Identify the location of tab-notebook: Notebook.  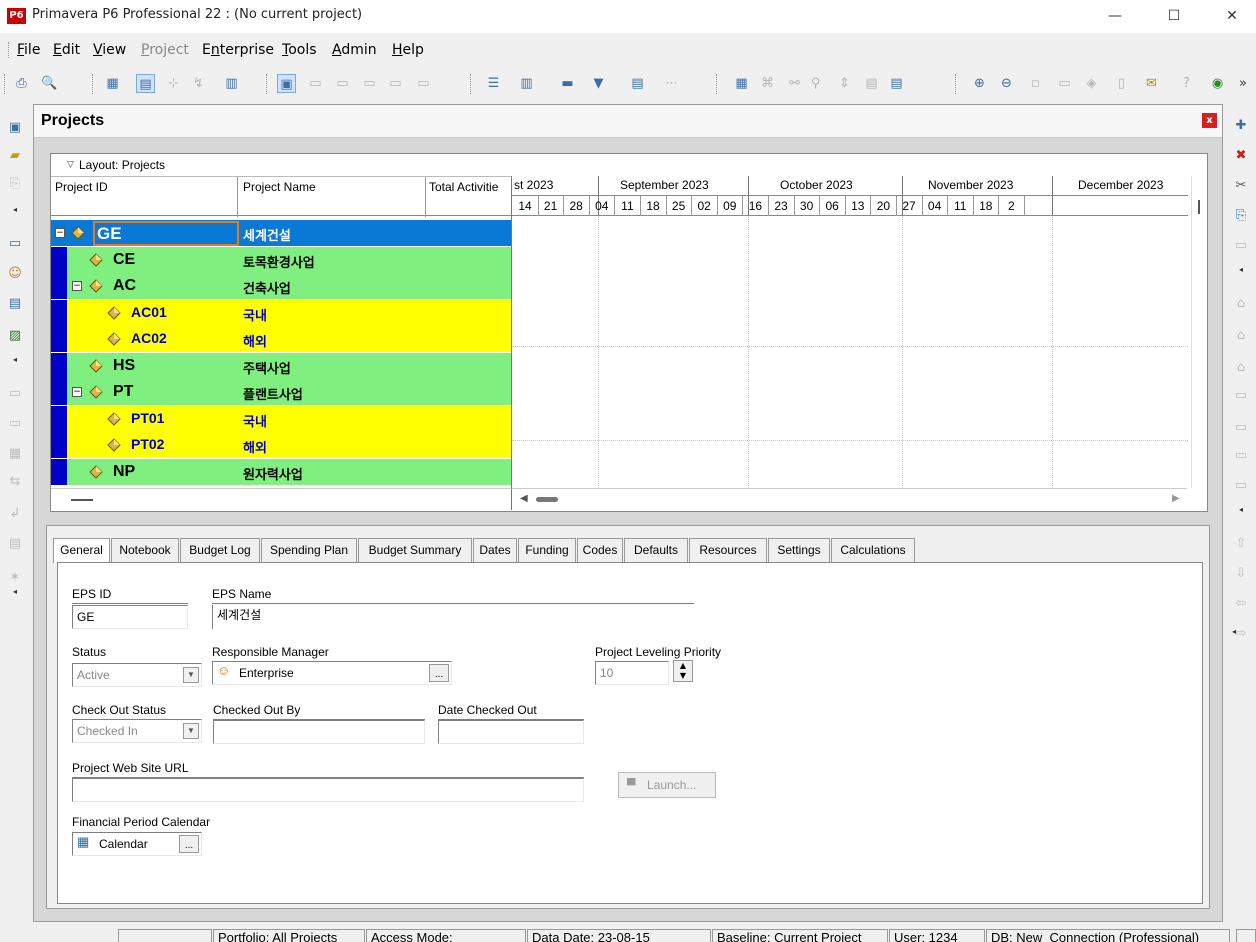
(145, 550).